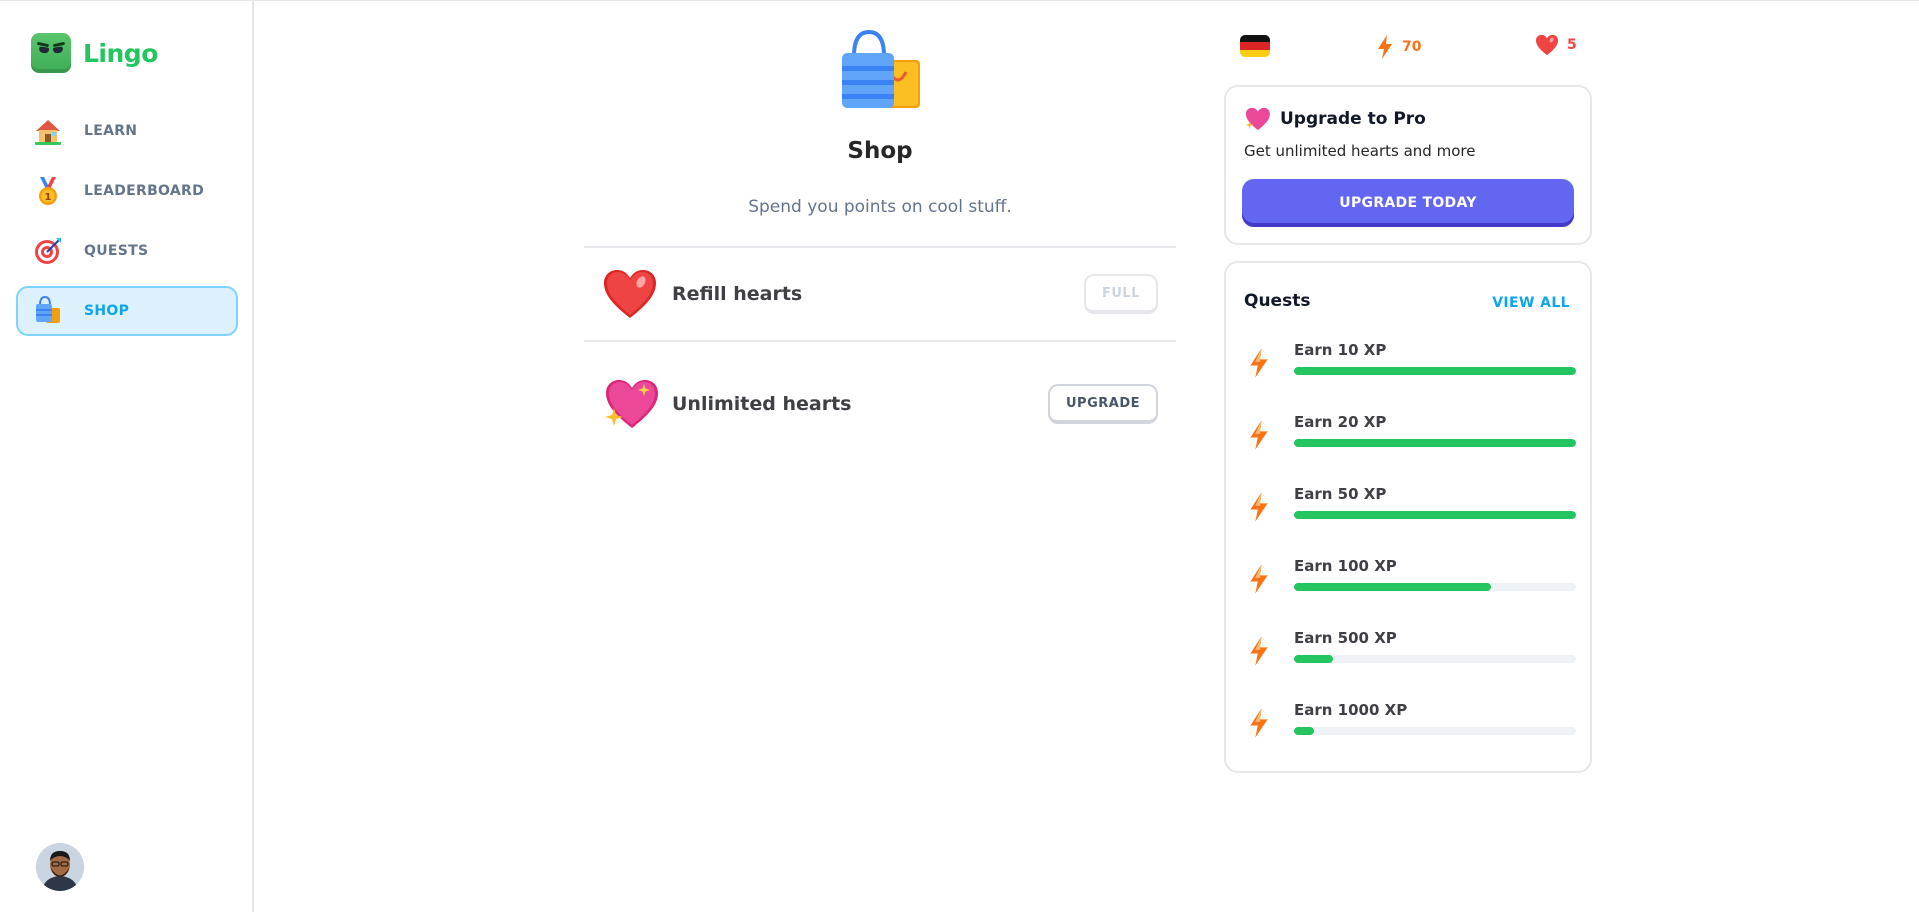 This screenshot has height=912, width=1919. I want to click on sidebar-item-learn: LEARN, so click(127, 131).